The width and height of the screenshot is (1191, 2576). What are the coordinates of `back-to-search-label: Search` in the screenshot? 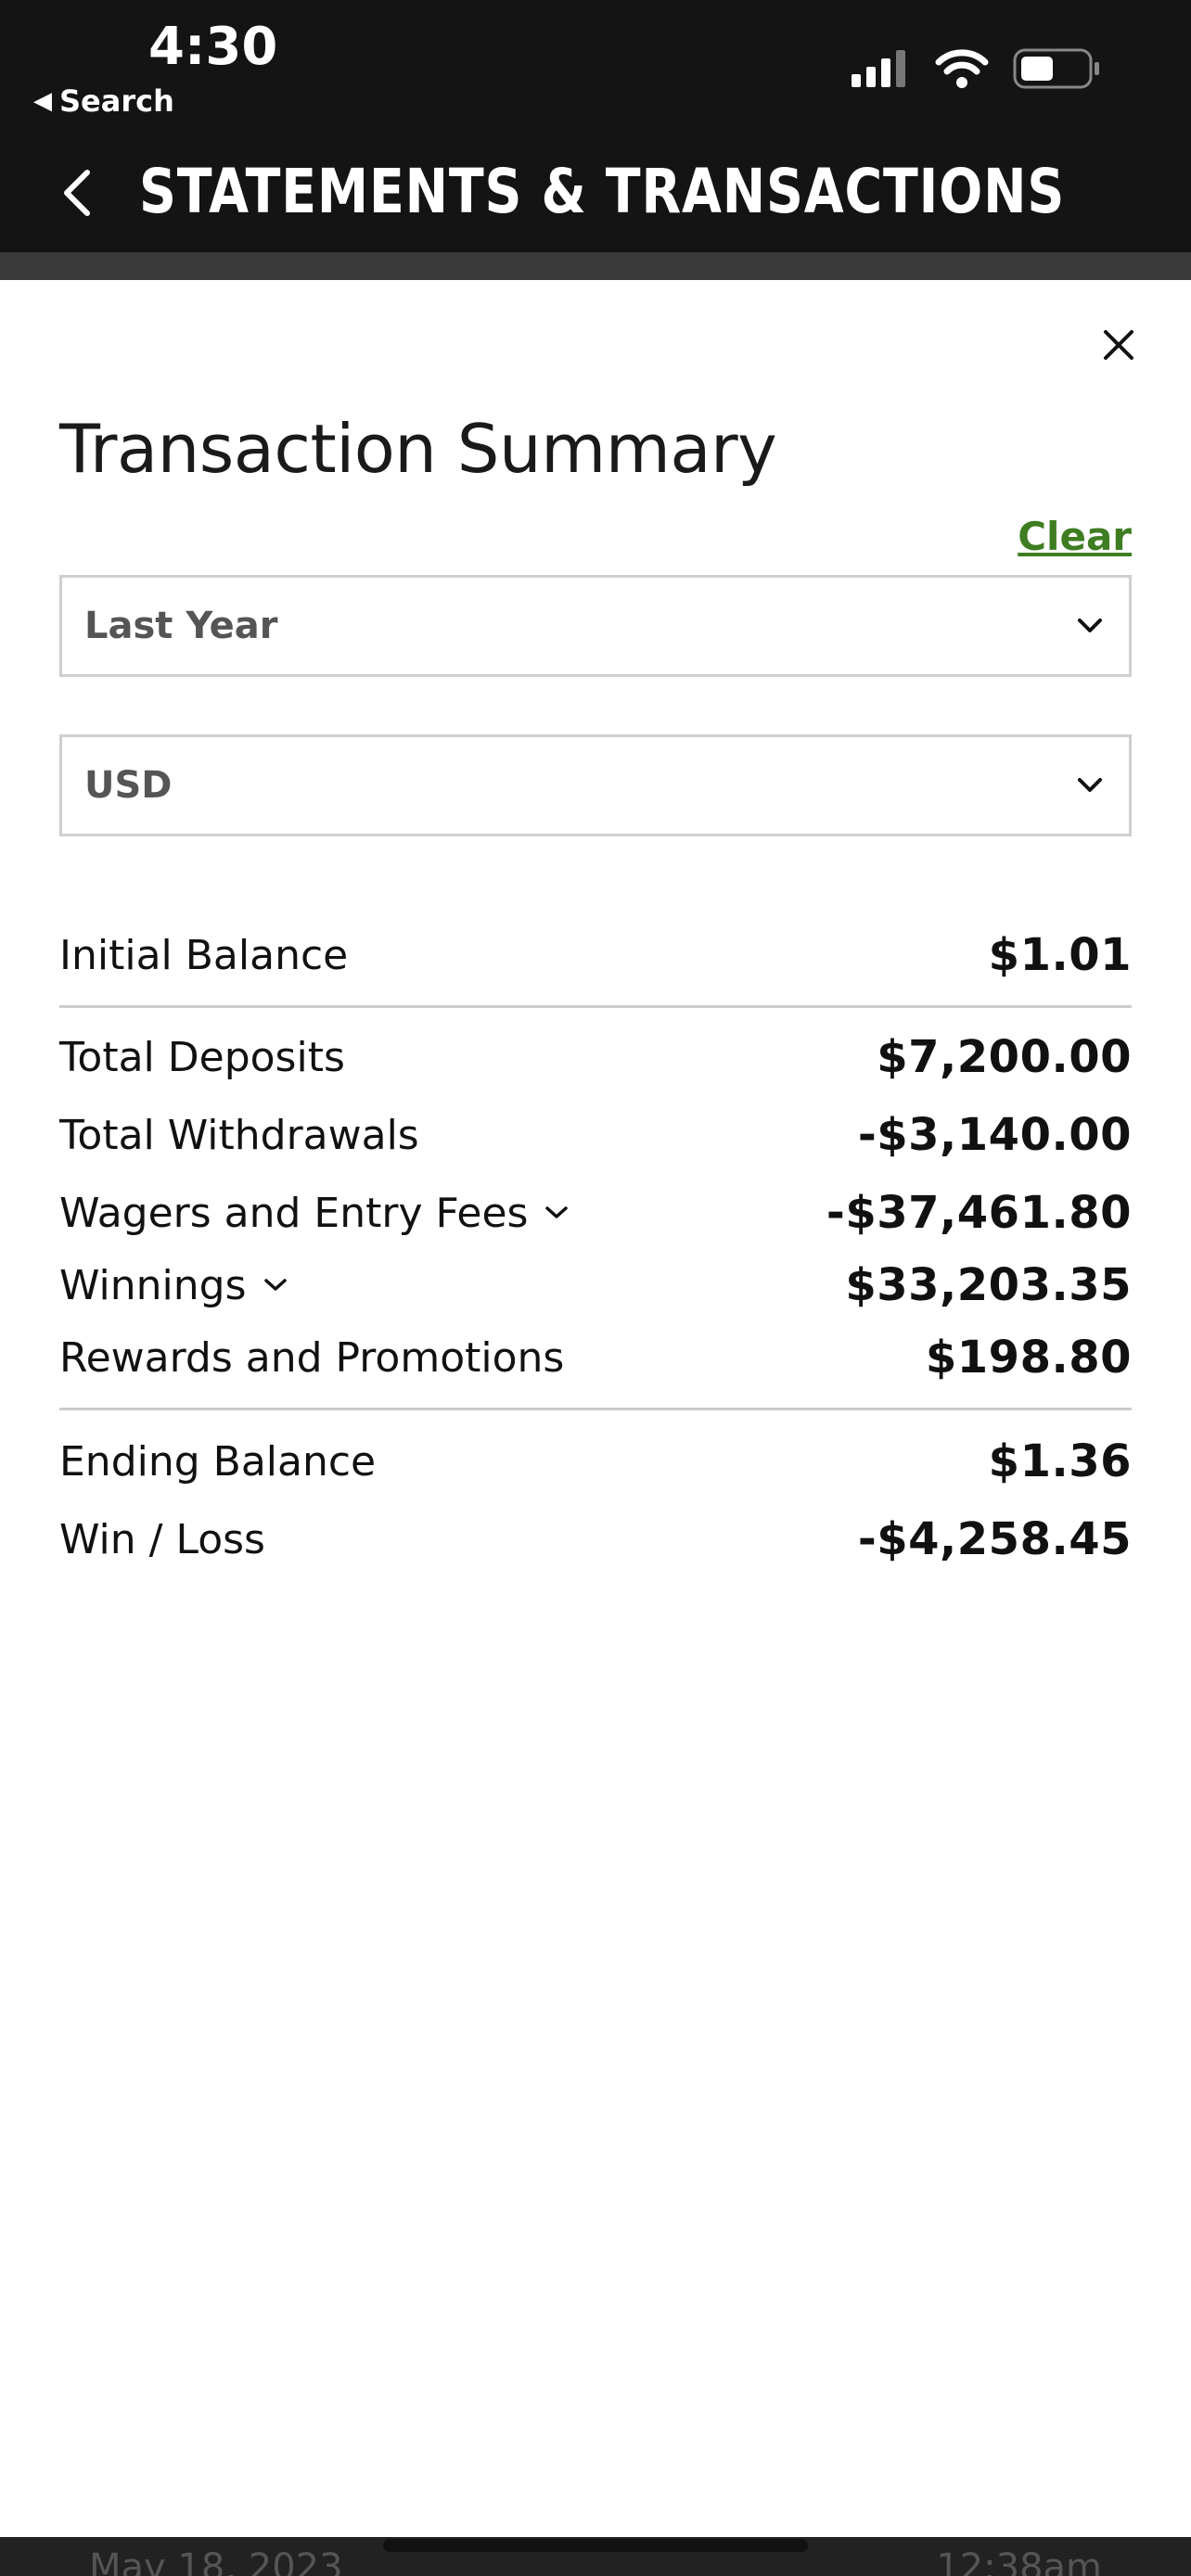 It's located at (116, 101).